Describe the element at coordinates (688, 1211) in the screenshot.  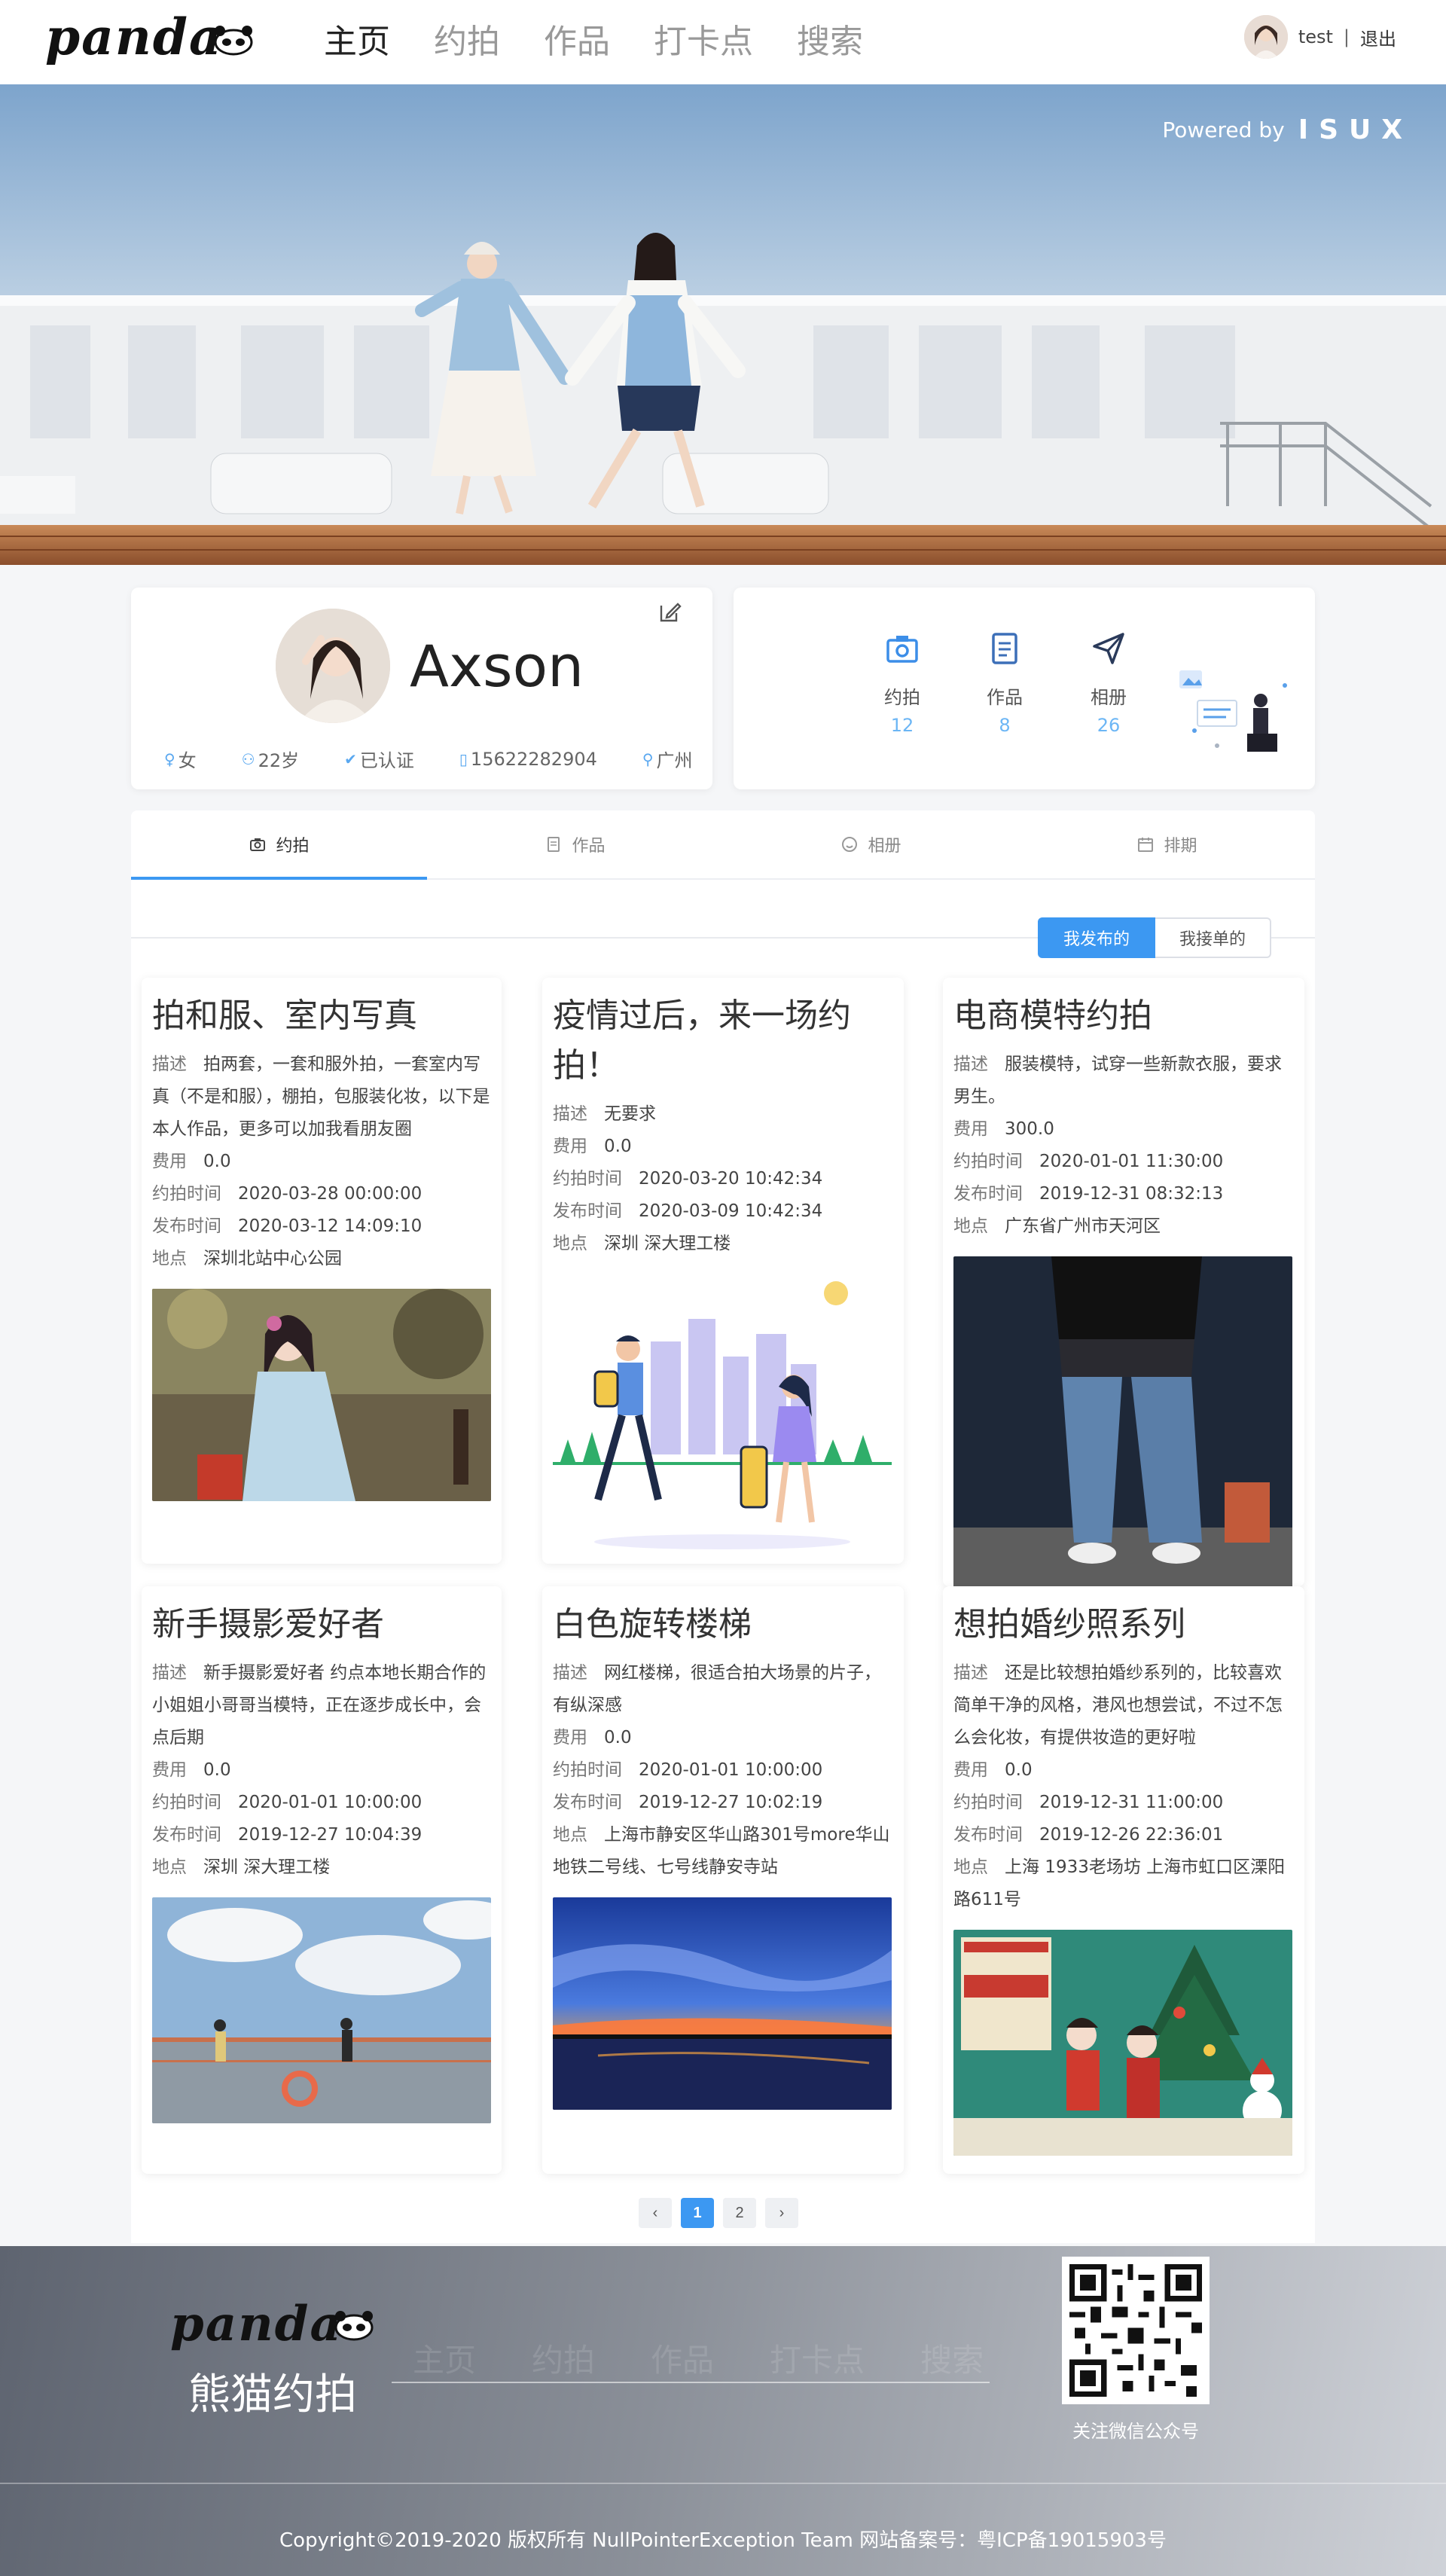
I see `post-publish-time: 发布时间 2020-03-09 10:42:34` at that location.